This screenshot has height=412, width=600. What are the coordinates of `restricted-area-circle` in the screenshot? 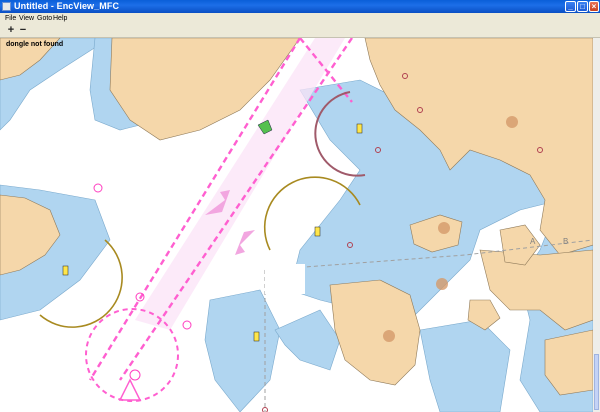 It's located at (132, 355).